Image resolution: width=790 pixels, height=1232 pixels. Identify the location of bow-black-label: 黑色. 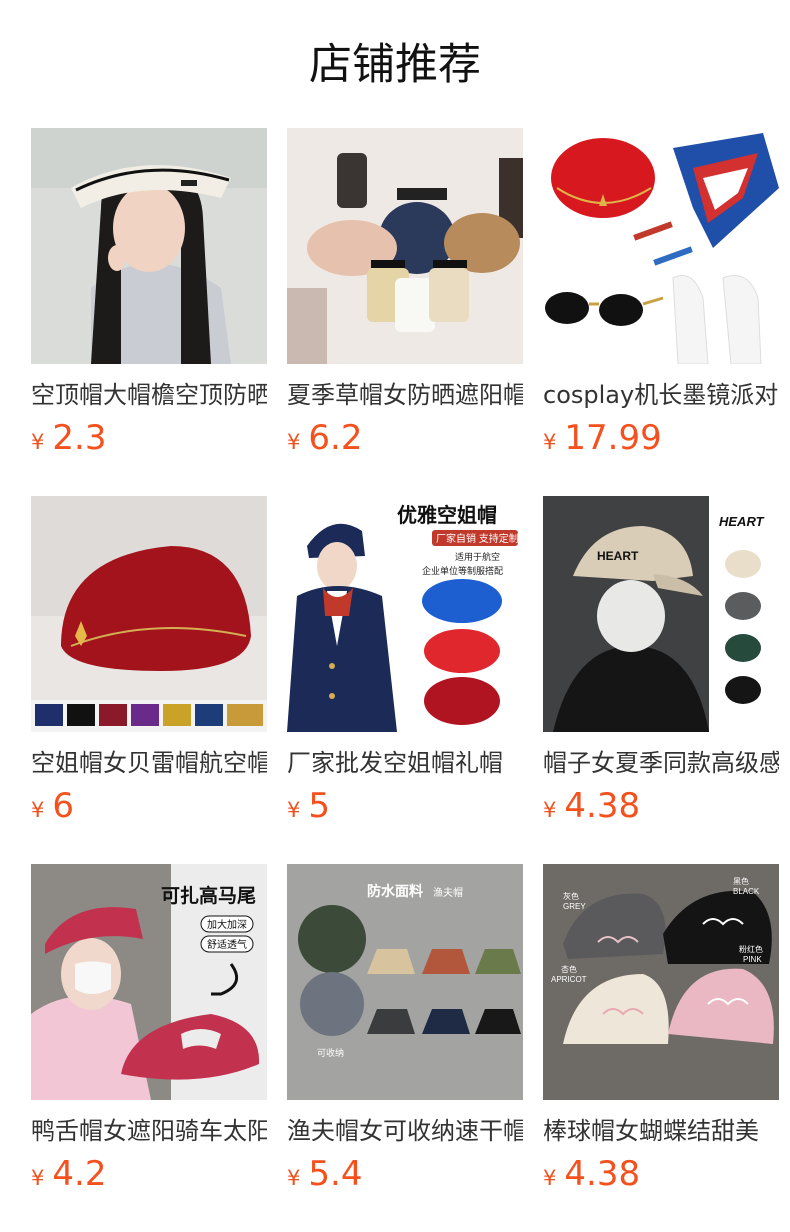
(741, 881).